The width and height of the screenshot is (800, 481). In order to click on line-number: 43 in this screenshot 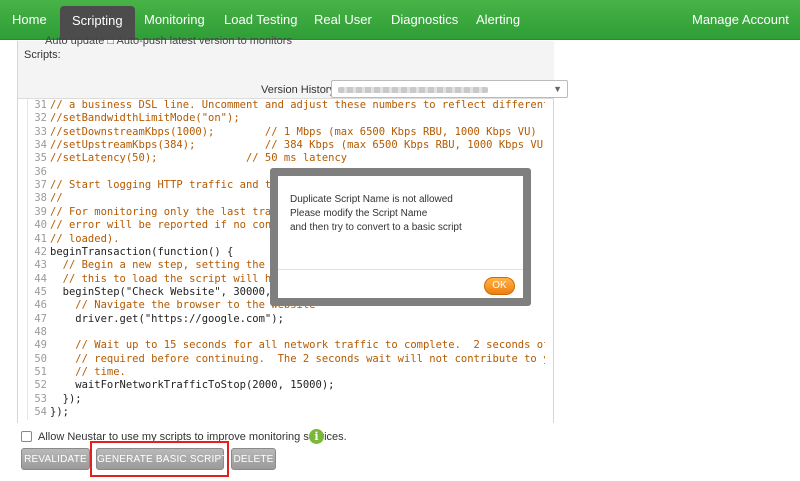, I will do `click(40, 265)`.